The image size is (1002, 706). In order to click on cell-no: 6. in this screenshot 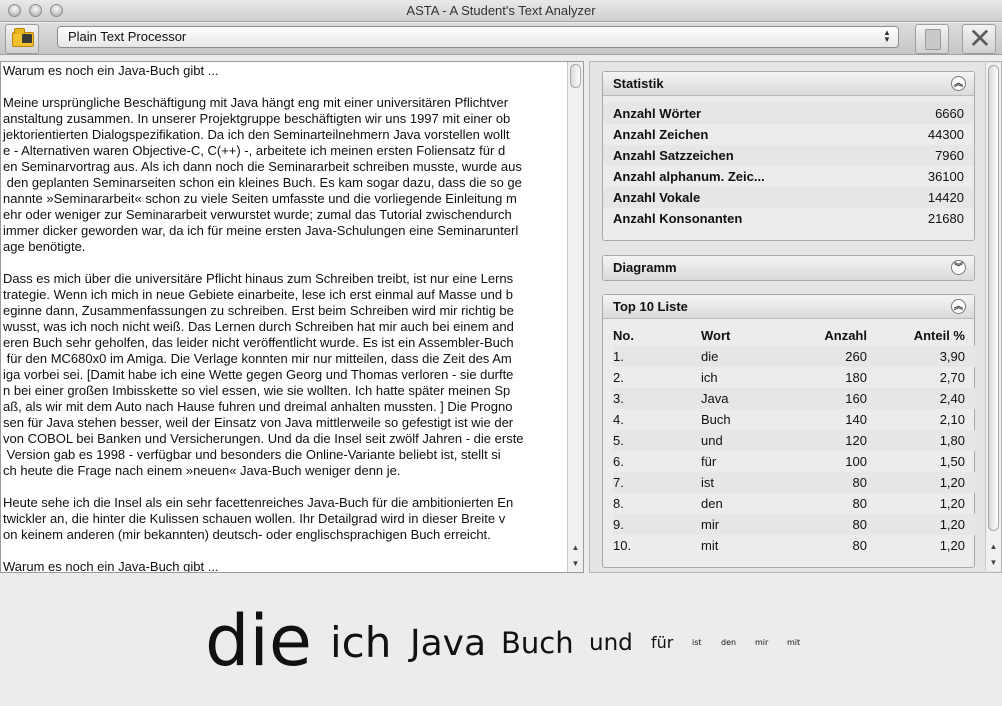, I will do `click(618, 461)`.